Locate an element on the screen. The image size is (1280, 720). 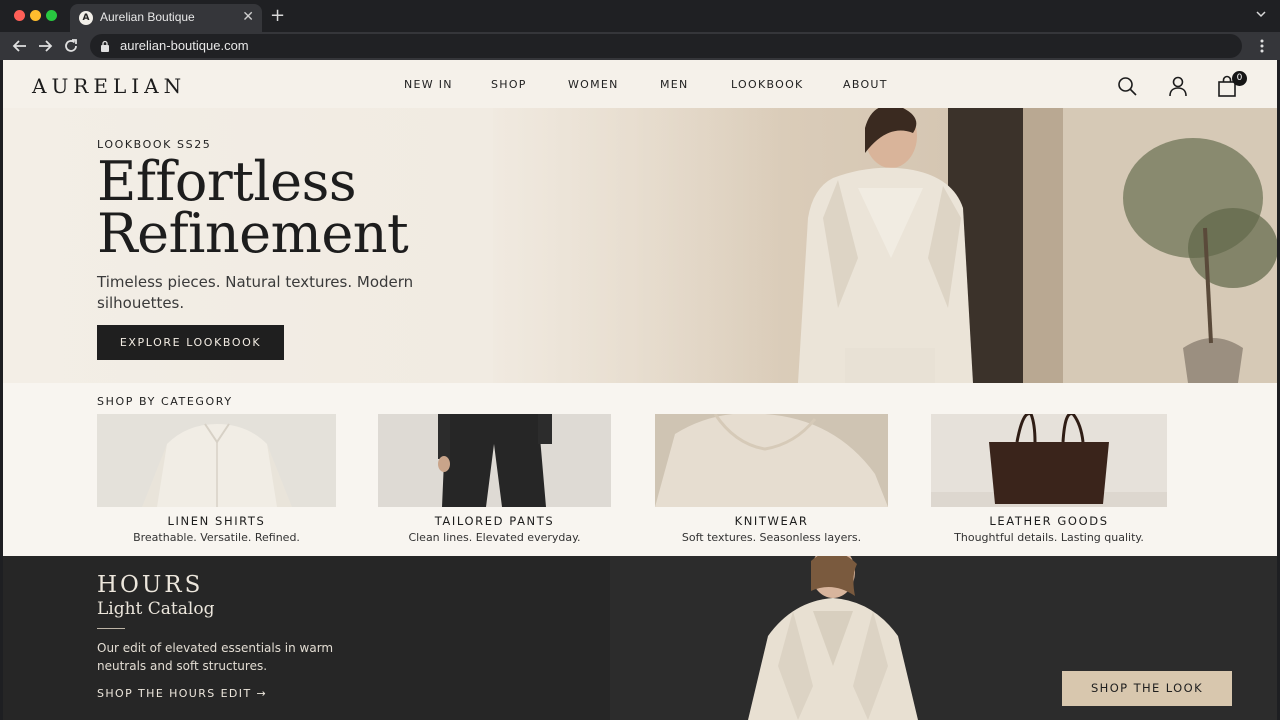
lock-icon is located at coordinates (105, 46).